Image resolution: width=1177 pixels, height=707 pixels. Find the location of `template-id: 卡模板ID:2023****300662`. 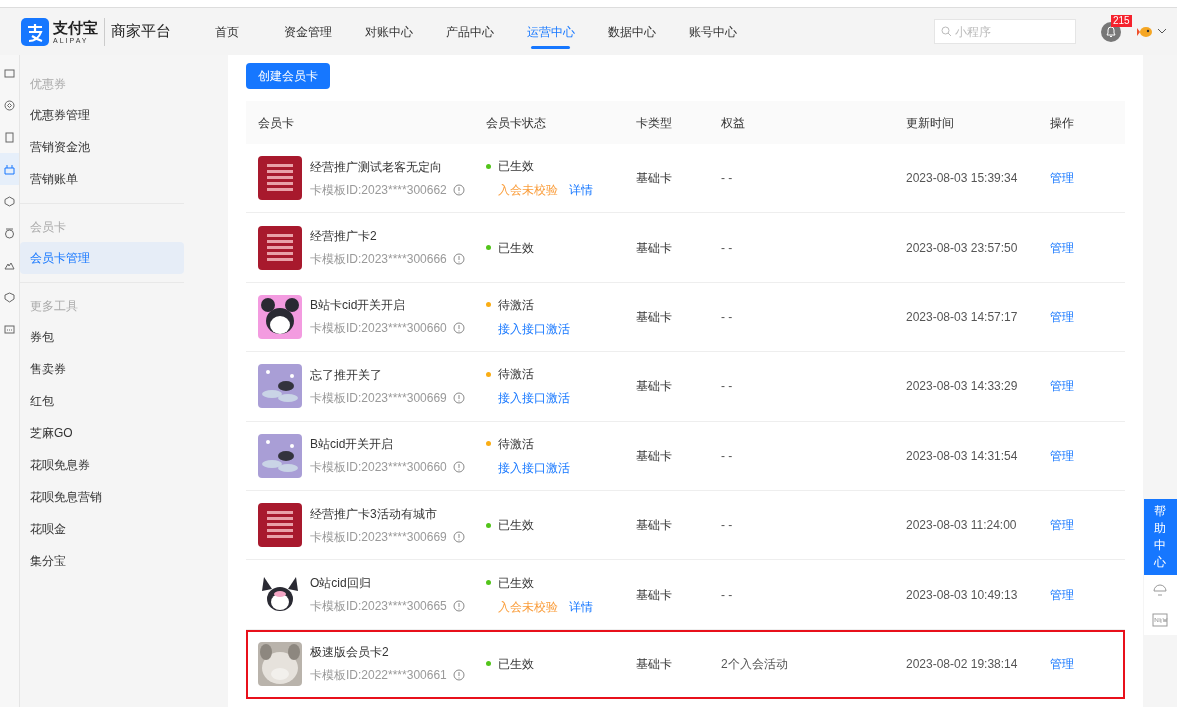

template-id: 卡模板ID:2023****300662 is located at coordinates (378, 190).